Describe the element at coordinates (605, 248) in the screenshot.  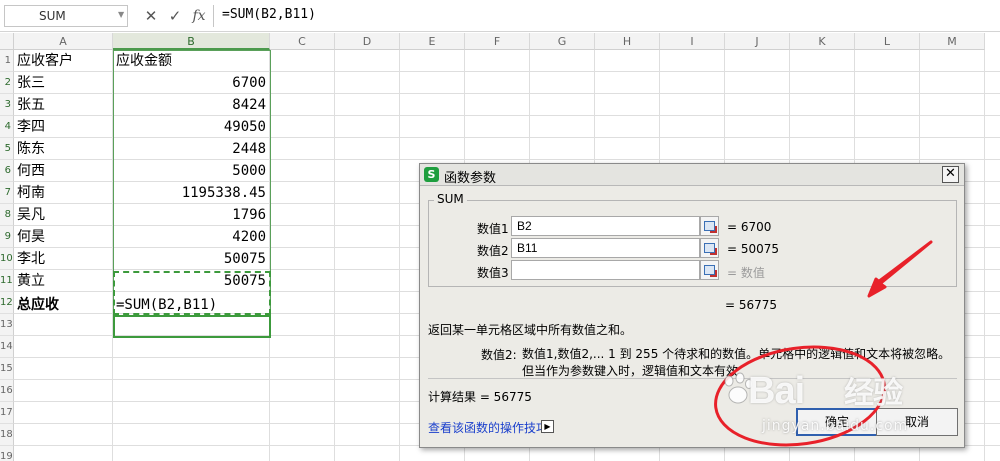
I see `arg-input-2: B11` at that location.